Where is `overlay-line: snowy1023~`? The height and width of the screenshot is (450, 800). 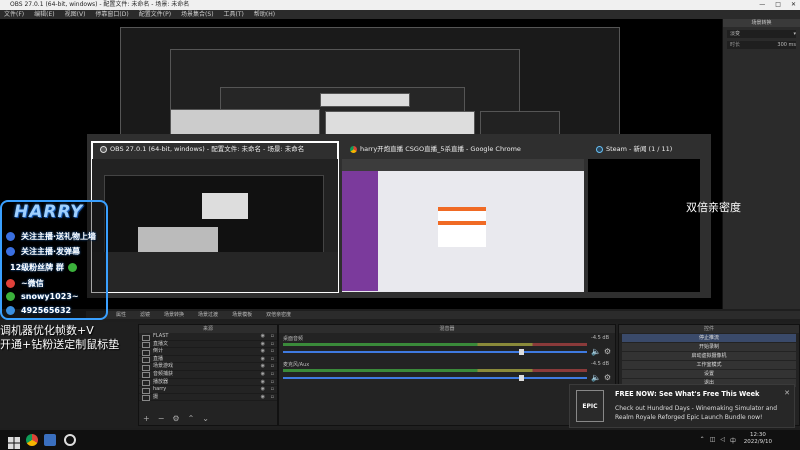 overlay-line: snowy1023~ is located at coordinates (42, 296).